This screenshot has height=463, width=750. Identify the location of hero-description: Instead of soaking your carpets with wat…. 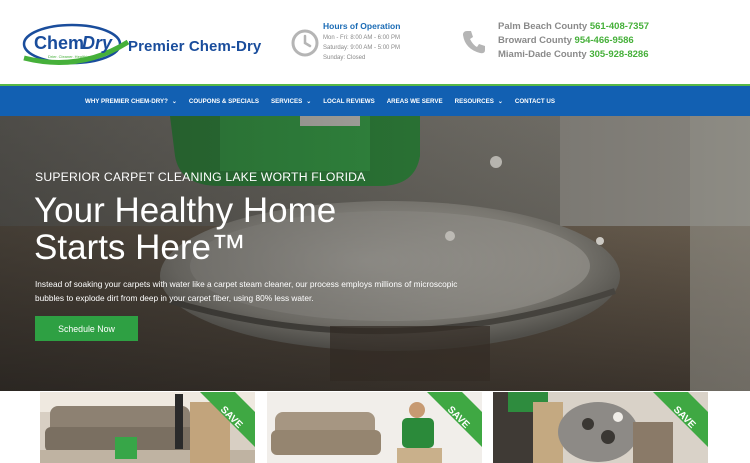
(246, 291).